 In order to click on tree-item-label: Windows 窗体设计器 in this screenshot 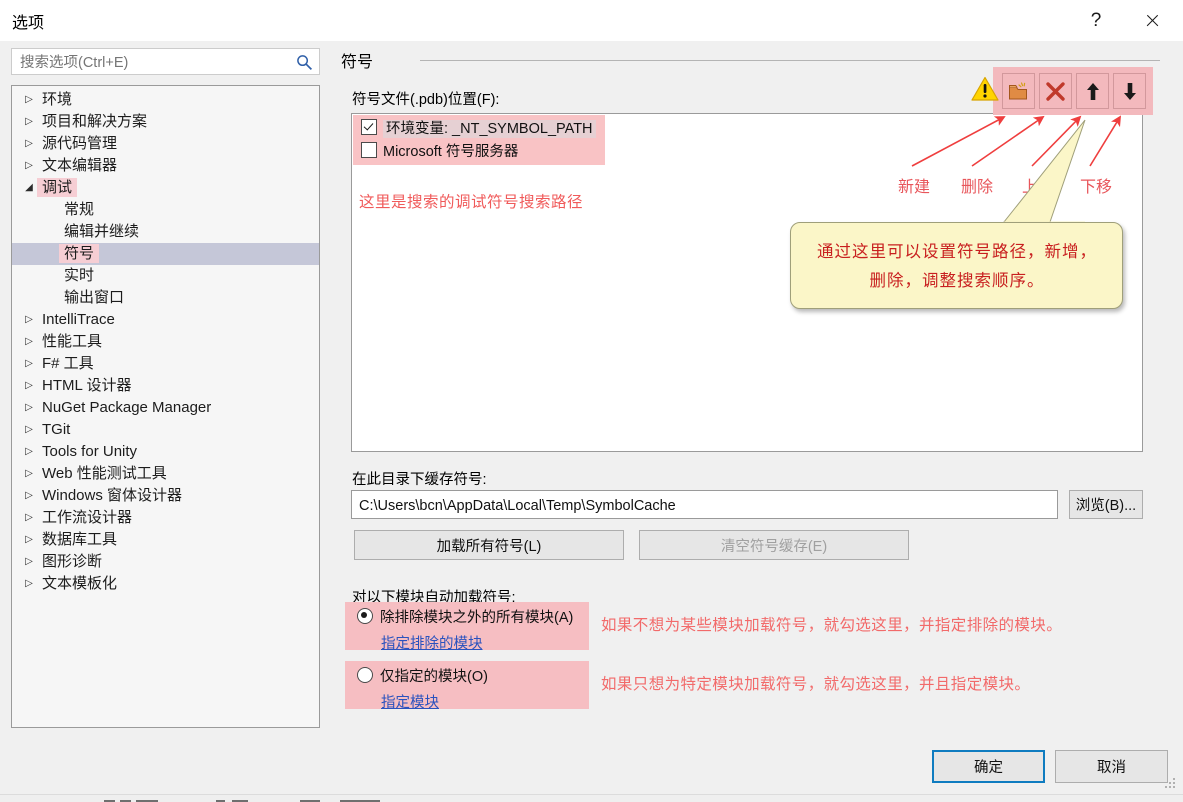, I will do `click(112, 495)`.